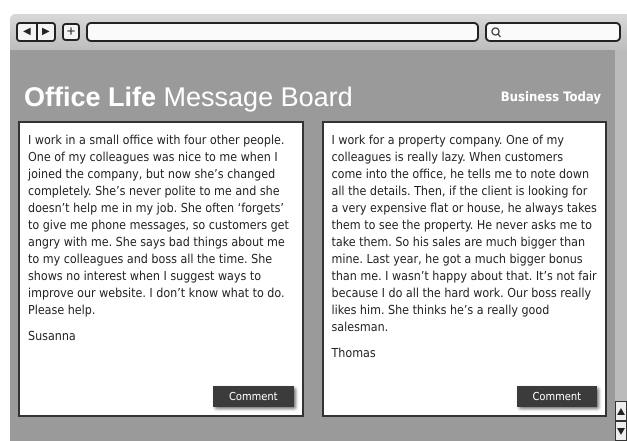 The image size is (627, 441). Describe the element at coordinates (52, 335) in the screenshot. I see `author-name: Susanna` at that location.